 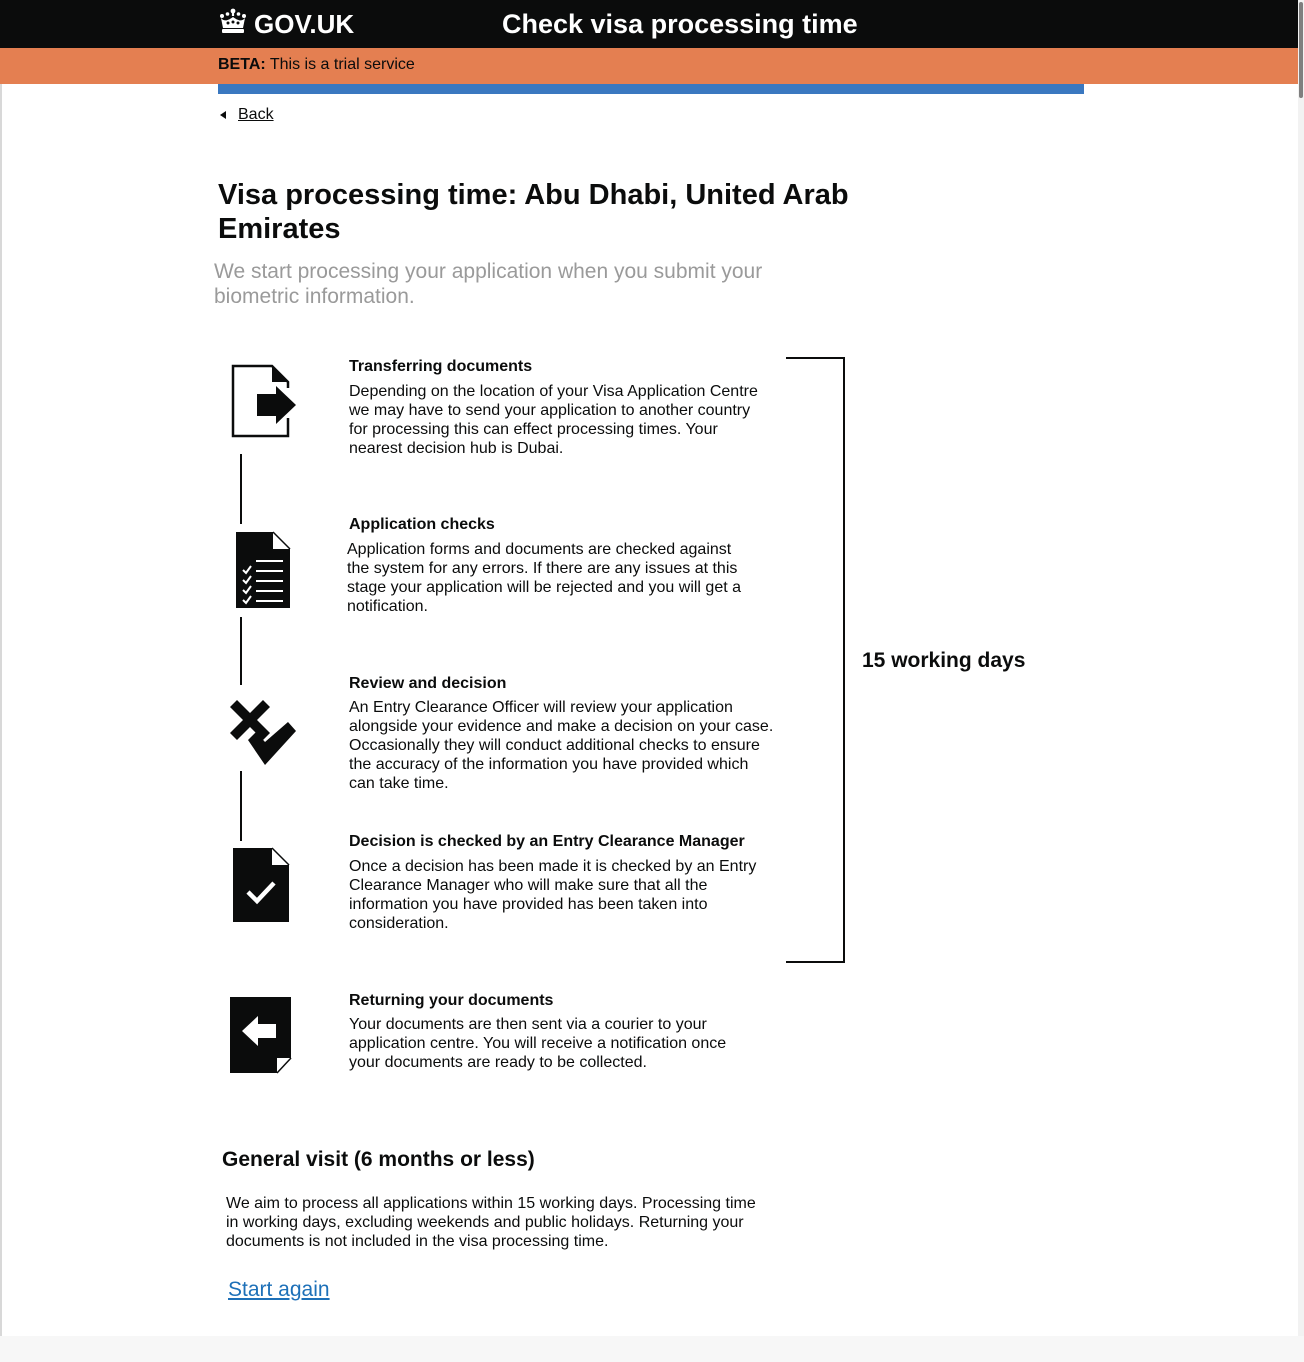 I want to click on beta-tag: BETA:, so click(x=242, y=64).